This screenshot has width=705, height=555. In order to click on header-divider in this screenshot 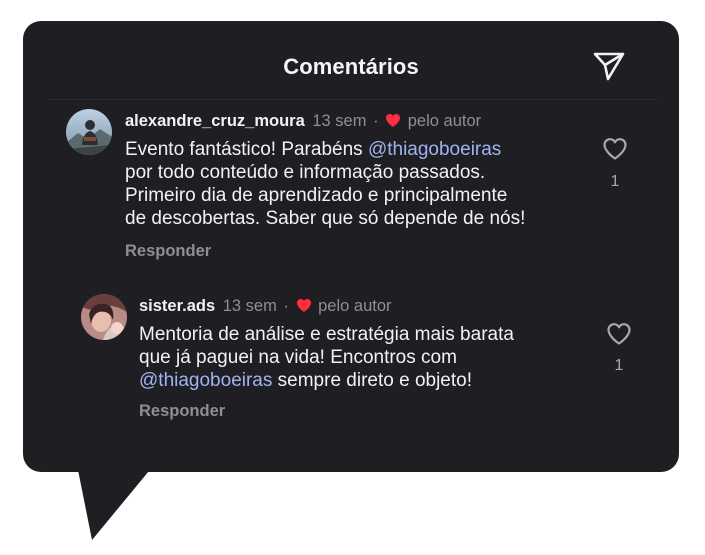, I will do `click(353, 99)`.